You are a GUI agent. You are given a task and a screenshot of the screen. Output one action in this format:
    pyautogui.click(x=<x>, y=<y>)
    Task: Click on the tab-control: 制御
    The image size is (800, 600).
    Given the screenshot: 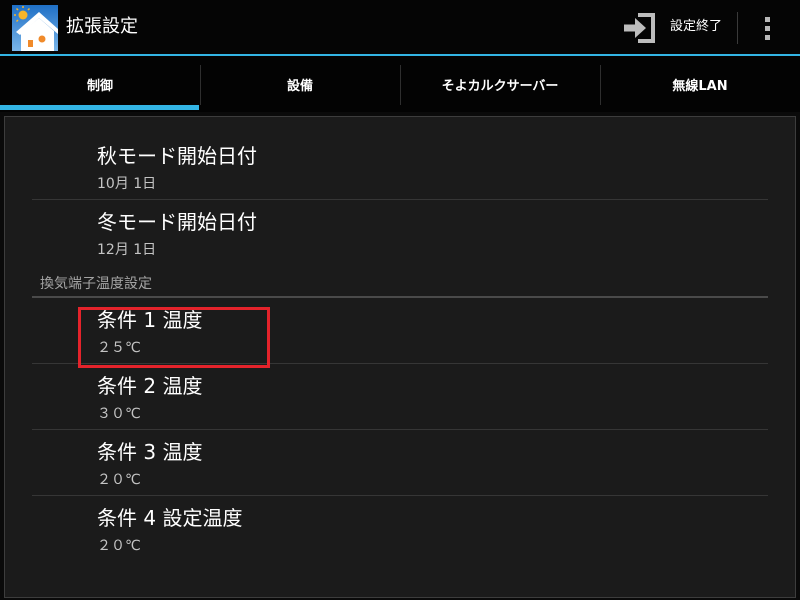 What is the action you would take?
    pyautogui.click(x=100, y=84)
    